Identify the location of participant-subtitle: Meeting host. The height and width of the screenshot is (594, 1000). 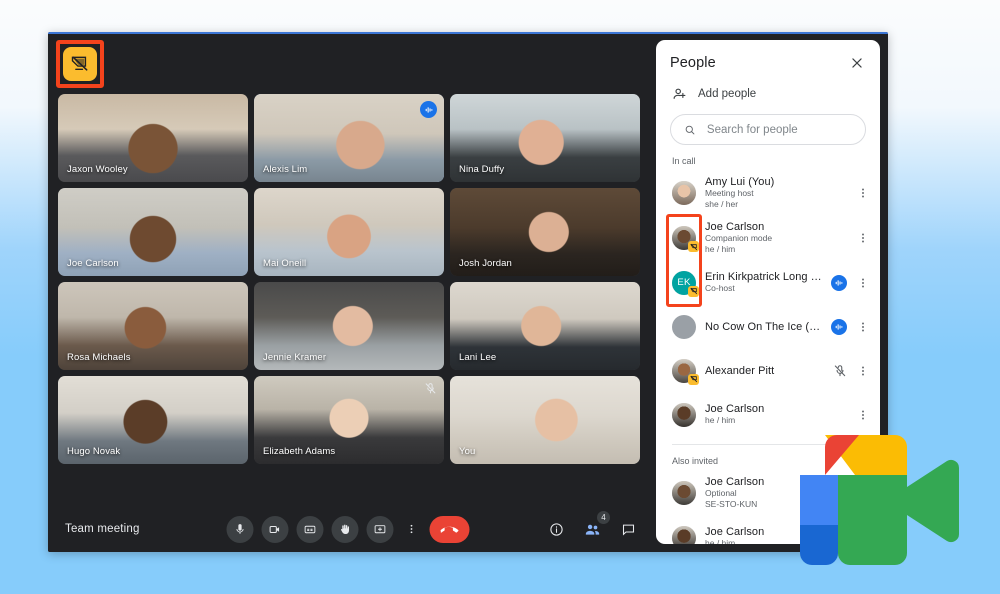
(729, 193).